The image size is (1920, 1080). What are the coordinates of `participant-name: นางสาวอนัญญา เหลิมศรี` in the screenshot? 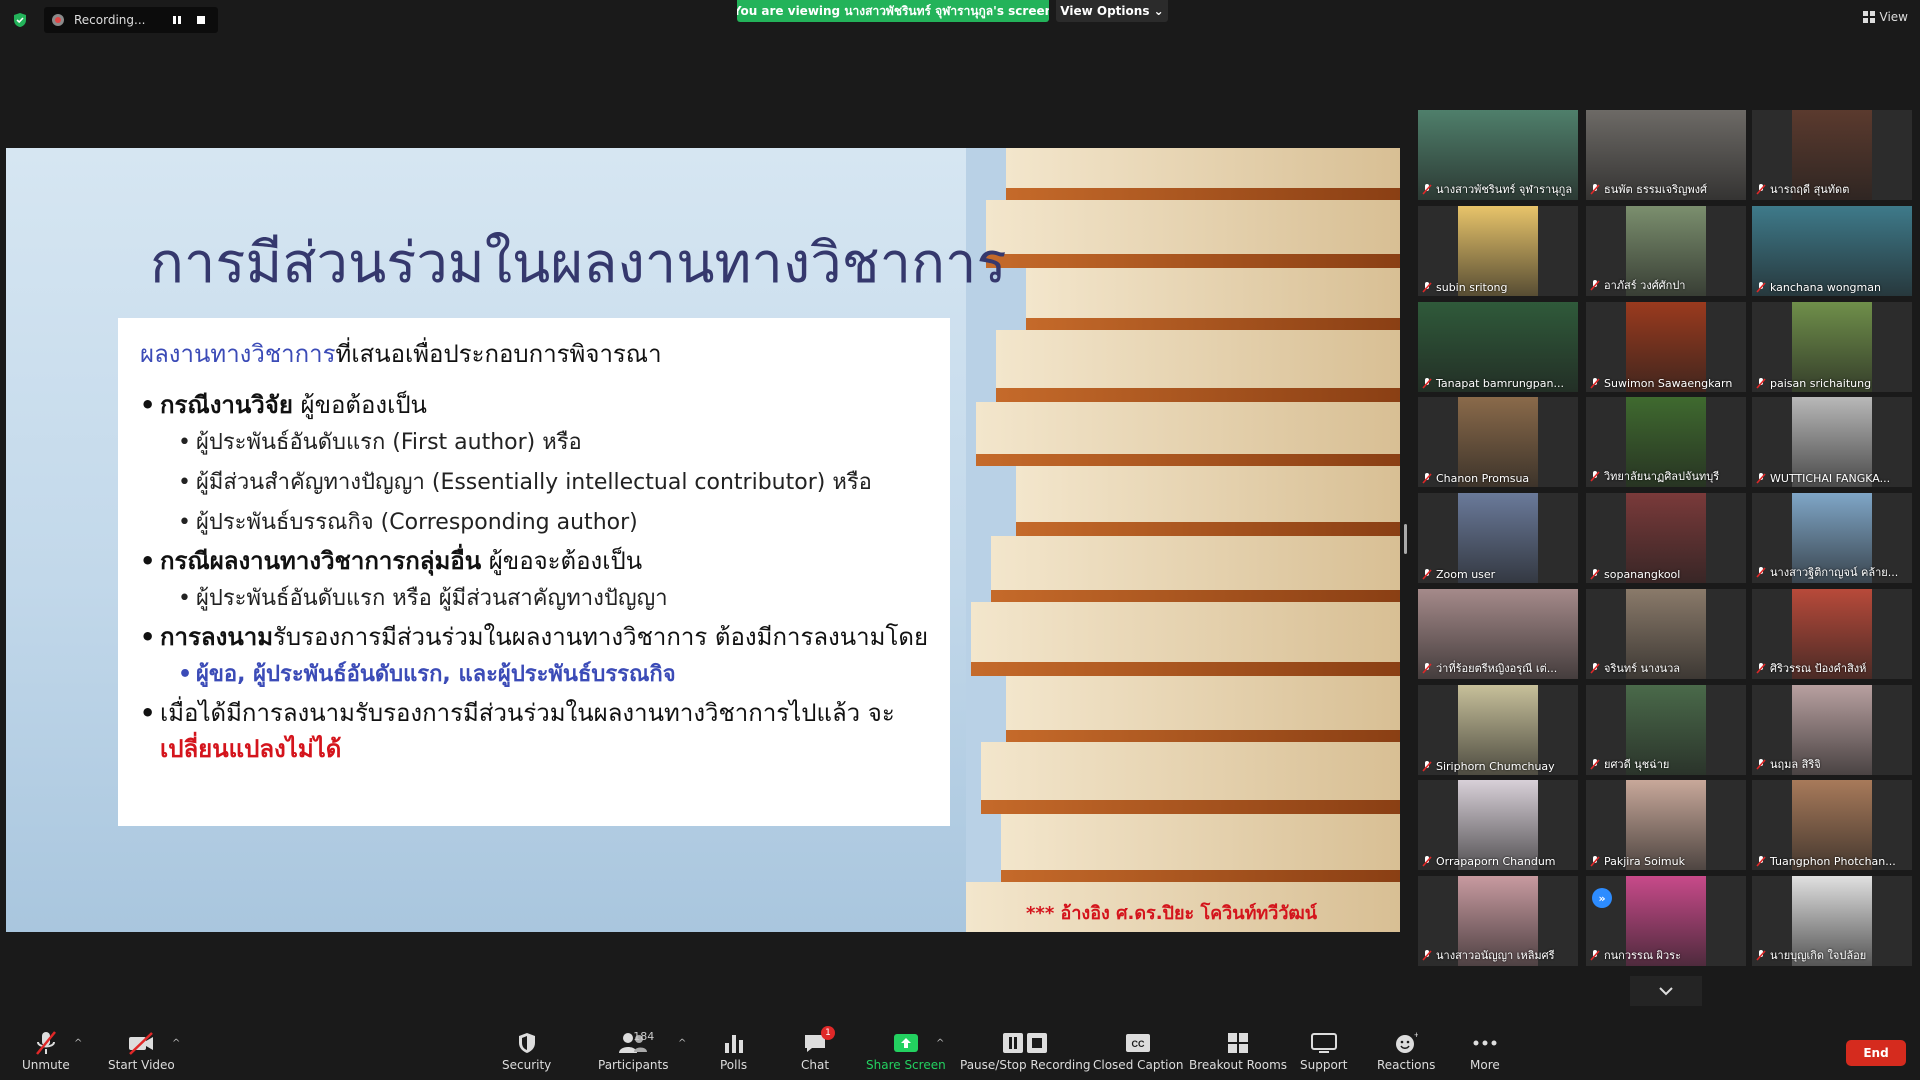 It's located at (1495, 955).